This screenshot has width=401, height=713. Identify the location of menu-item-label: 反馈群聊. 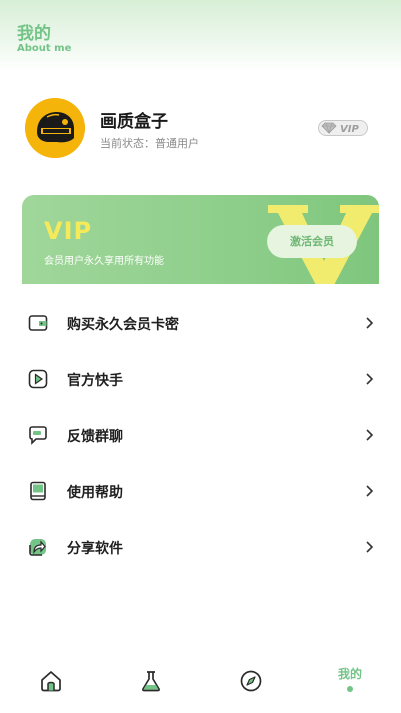
(95, 437).